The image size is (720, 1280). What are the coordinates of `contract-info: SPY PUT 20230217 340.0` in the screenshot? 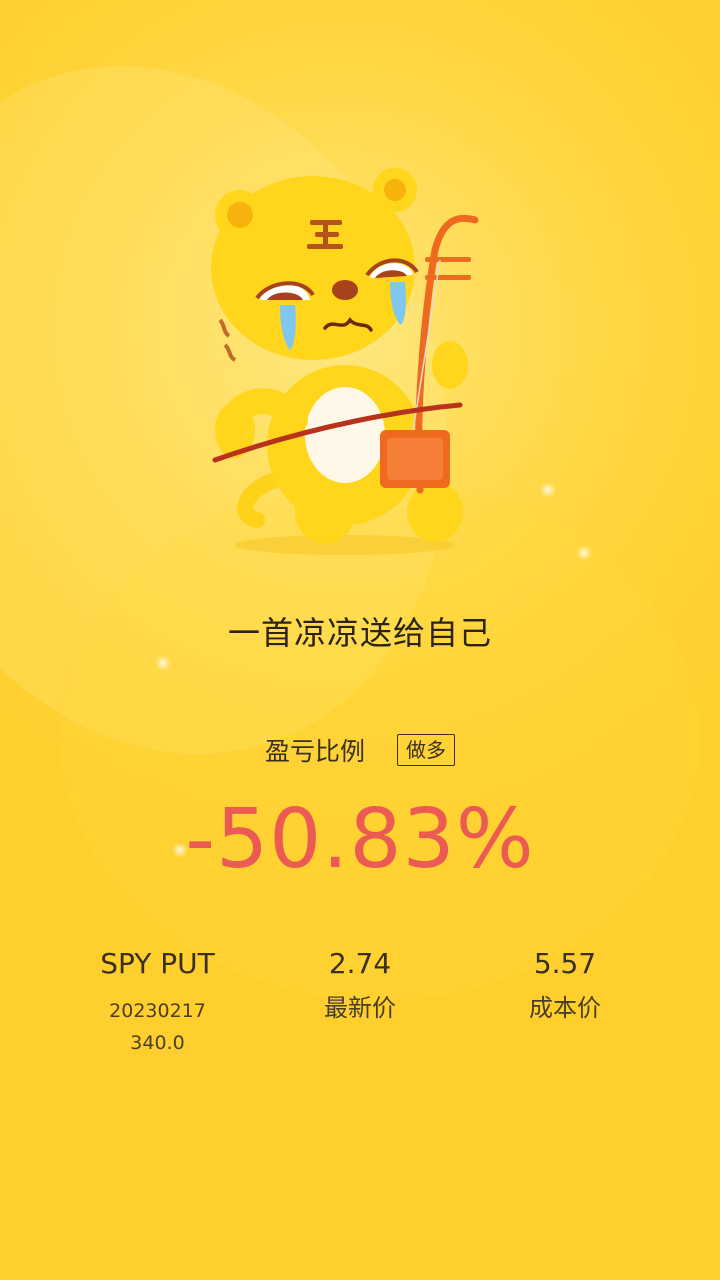 It's located at (157, 1001).